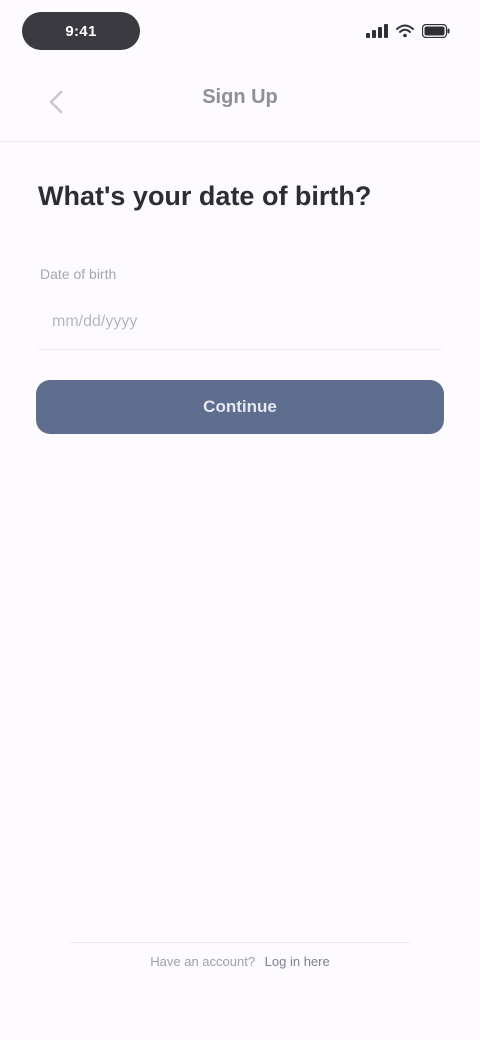 The height and width of the screenshot is (1040, 480). Describe the element at coordinates (297, 961) in the screenshot. I see `login-link: Log in here` at that location.